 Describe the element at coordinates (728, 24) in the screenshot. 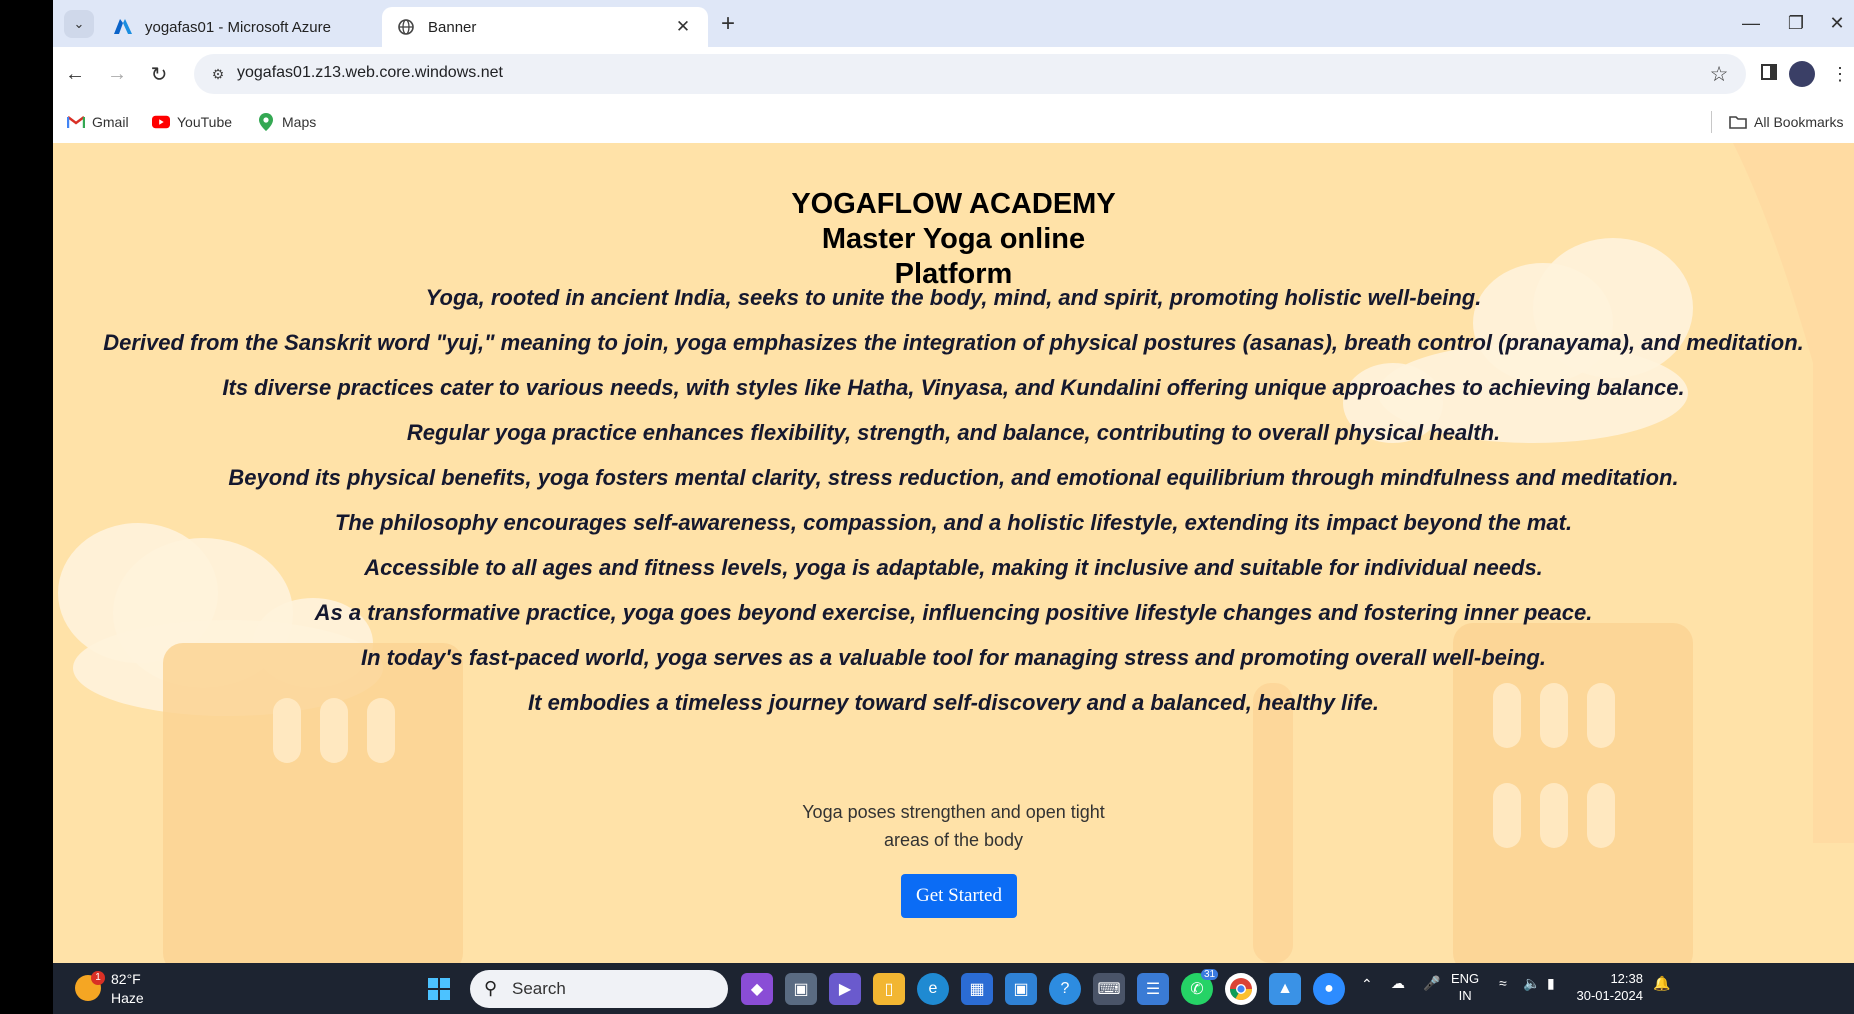

I see `new-tab-button: +` at that location.